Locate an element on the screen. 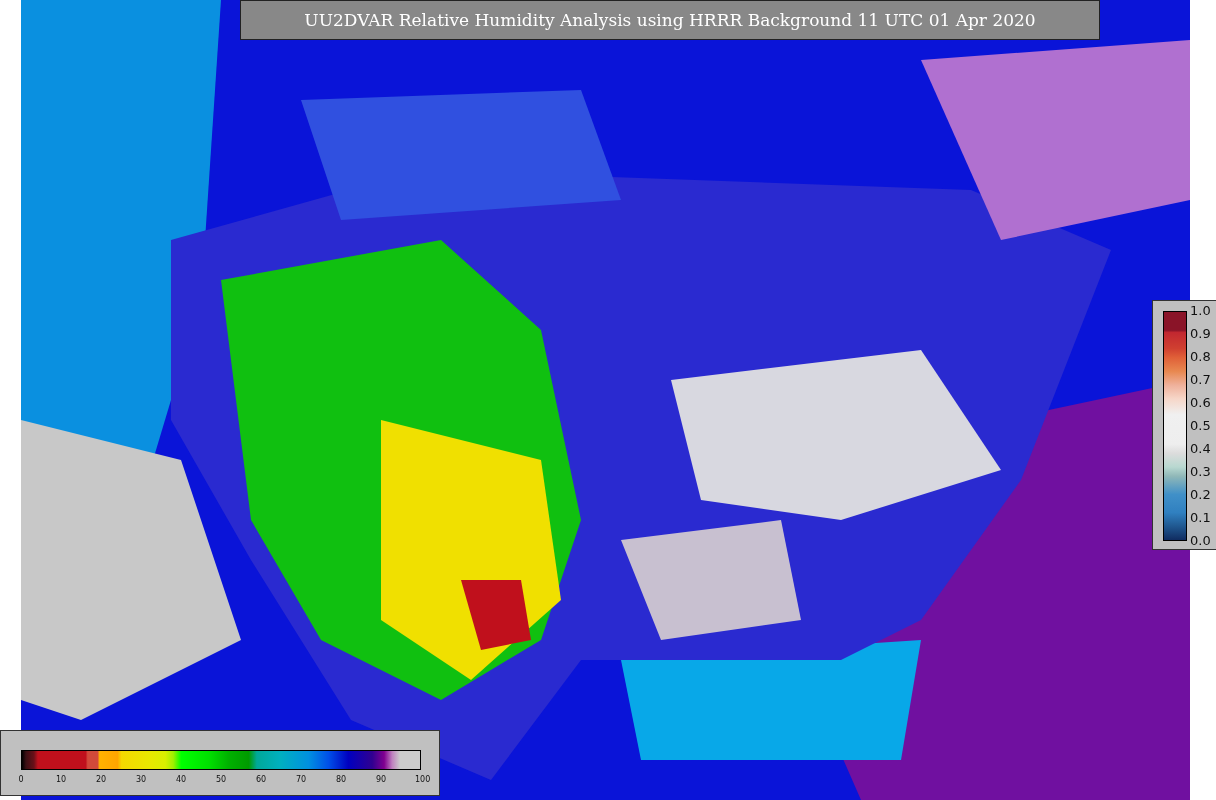  tick-label: 70 is located at coordinates (301, 779).